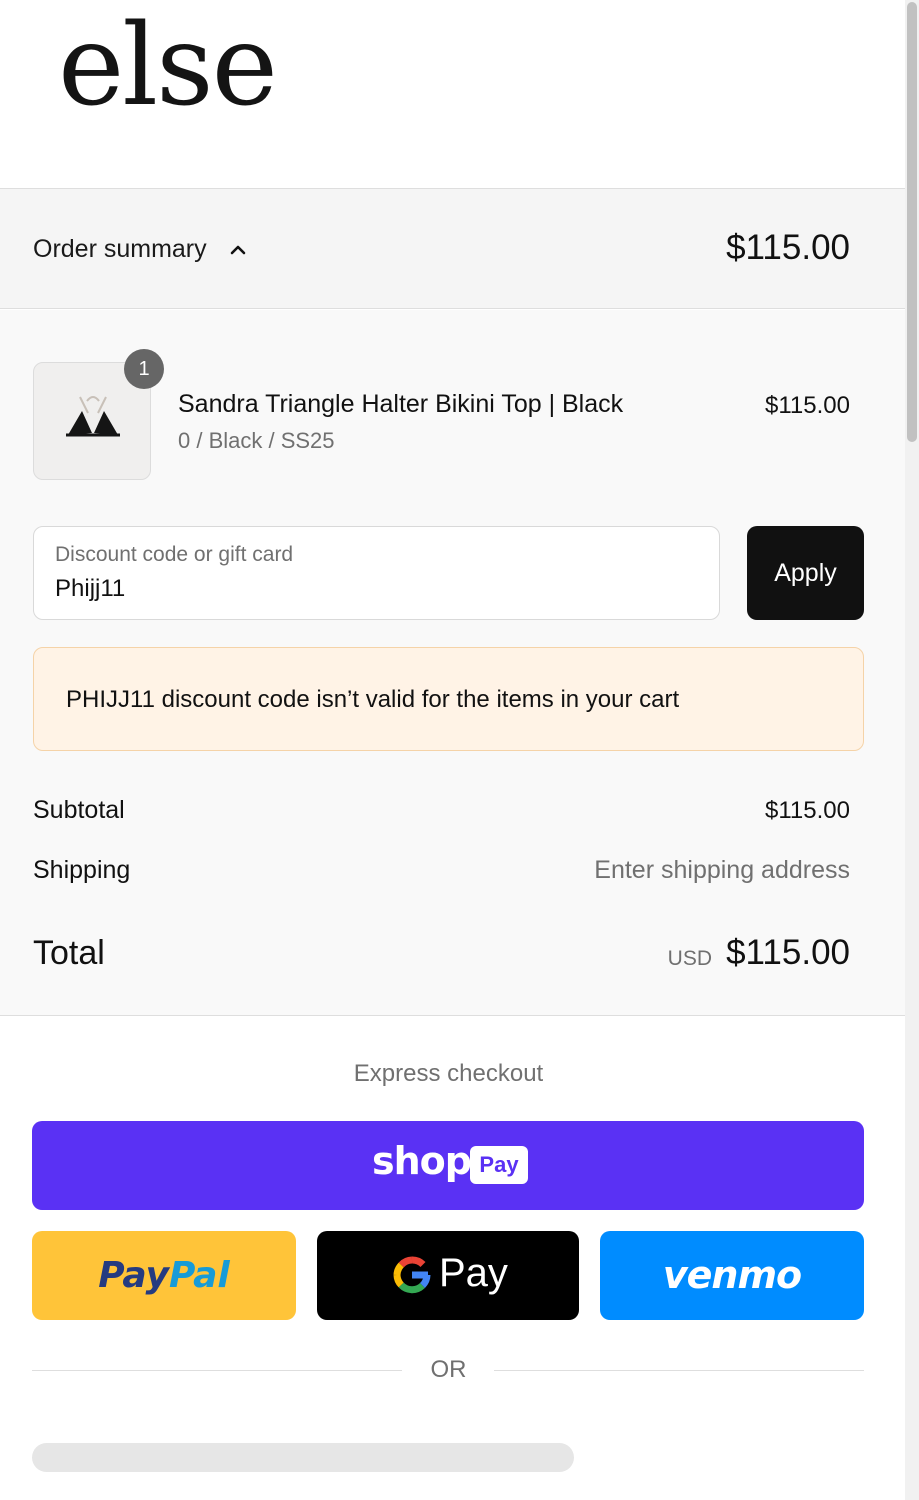 Image resolution: width=919 pixels, height=1500 pixels. What do you see at coordinates (376, 573) in the screenshot?
I see `discount-code-field: Discount code or gift card Phijj11` at bounding box center [376, 573].